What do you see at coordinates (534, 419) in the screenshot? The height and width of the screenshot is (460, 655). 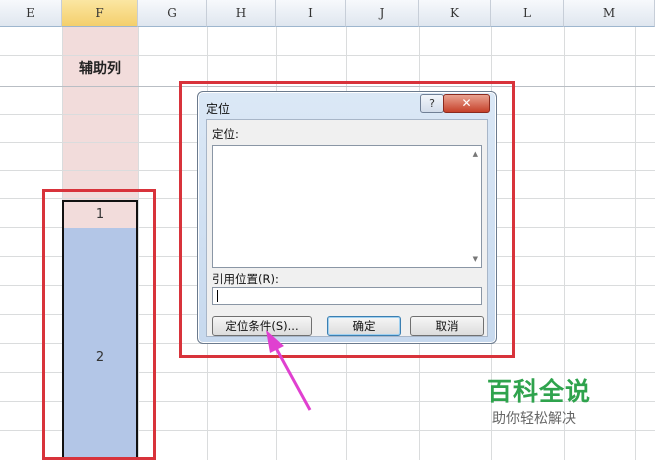 I see `watermark-subtitle: 助你轻松解决` at bounding box center [534, 419].